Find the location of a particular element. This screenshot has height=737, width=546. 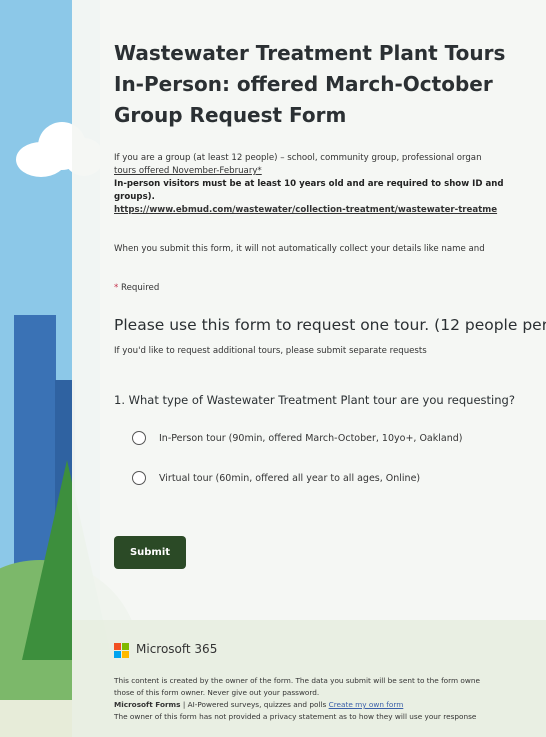

intro-link-line: tours offered November-February* is located at coordinates (188, 171).